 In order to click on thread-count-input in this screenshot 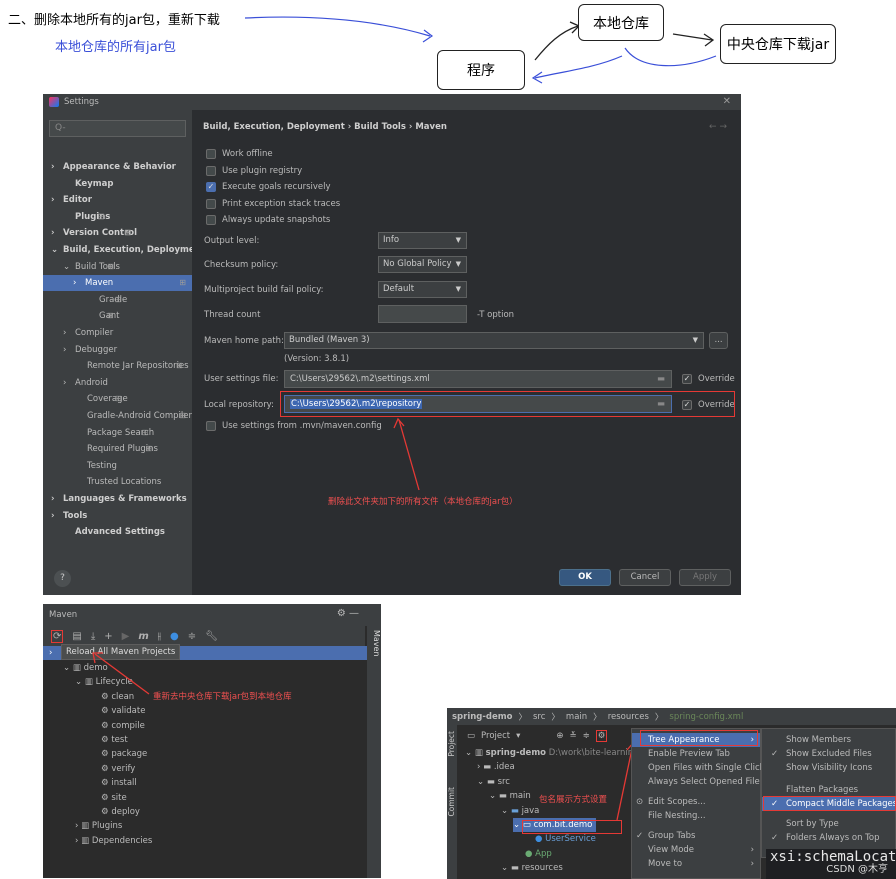, I will do `click(422, 314)`.